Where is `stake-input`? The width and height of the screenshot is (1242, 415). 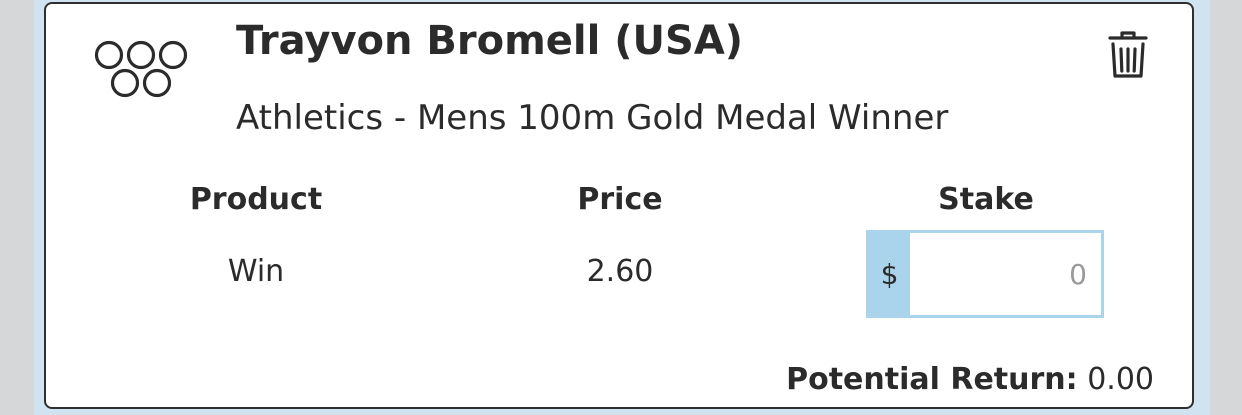
stake-input is located at coordinates (1005, 274).